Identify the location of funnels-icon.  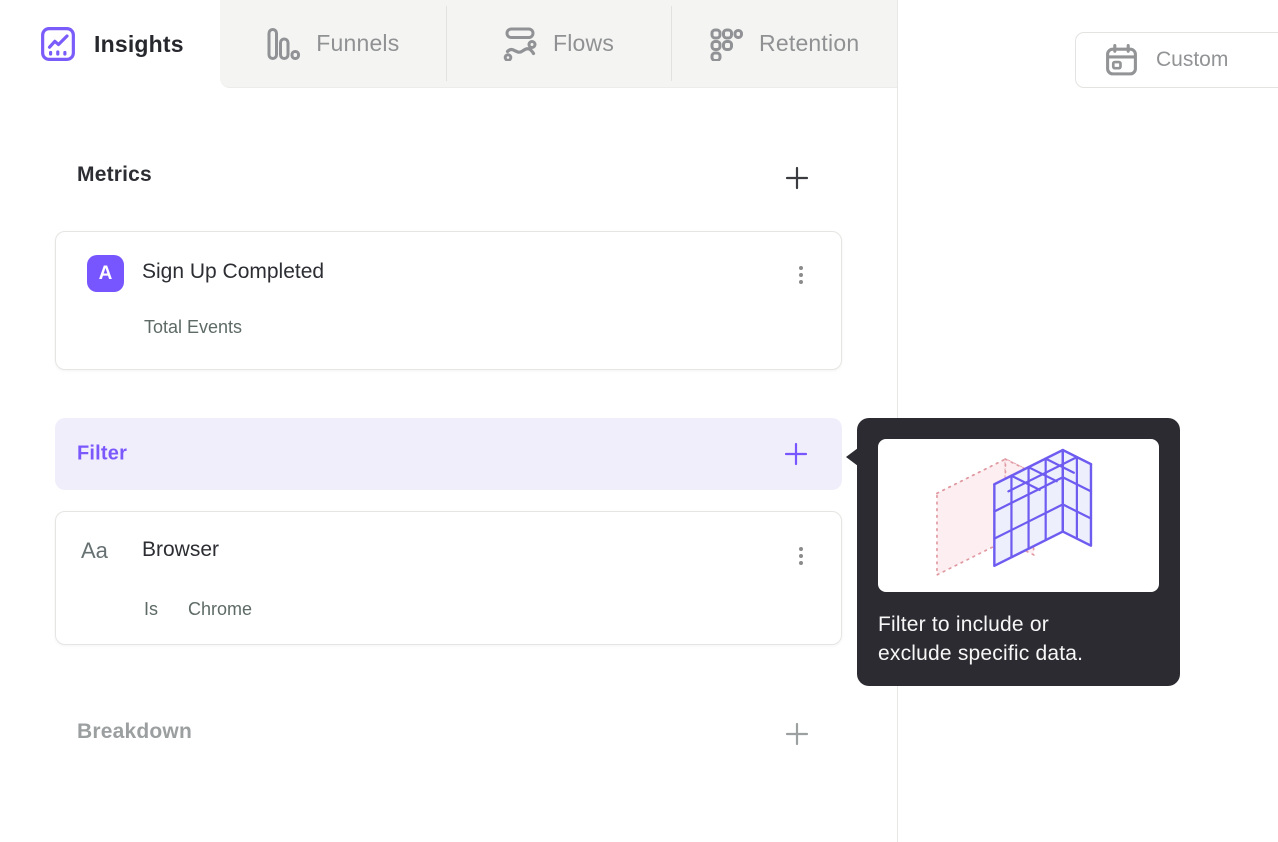
(283, 44).